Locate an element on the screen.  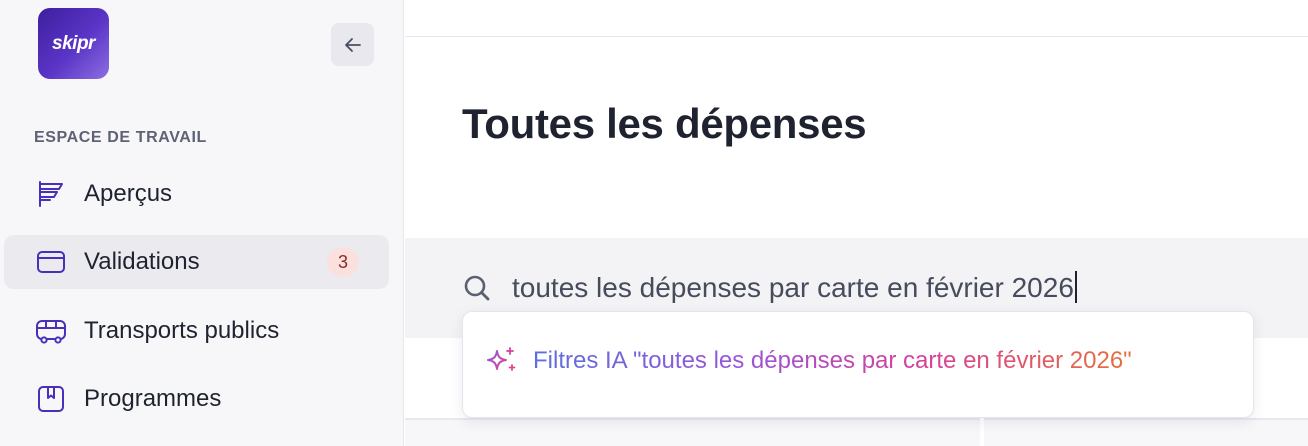
bookmark-book-icon is located at coordinates (51, 399).